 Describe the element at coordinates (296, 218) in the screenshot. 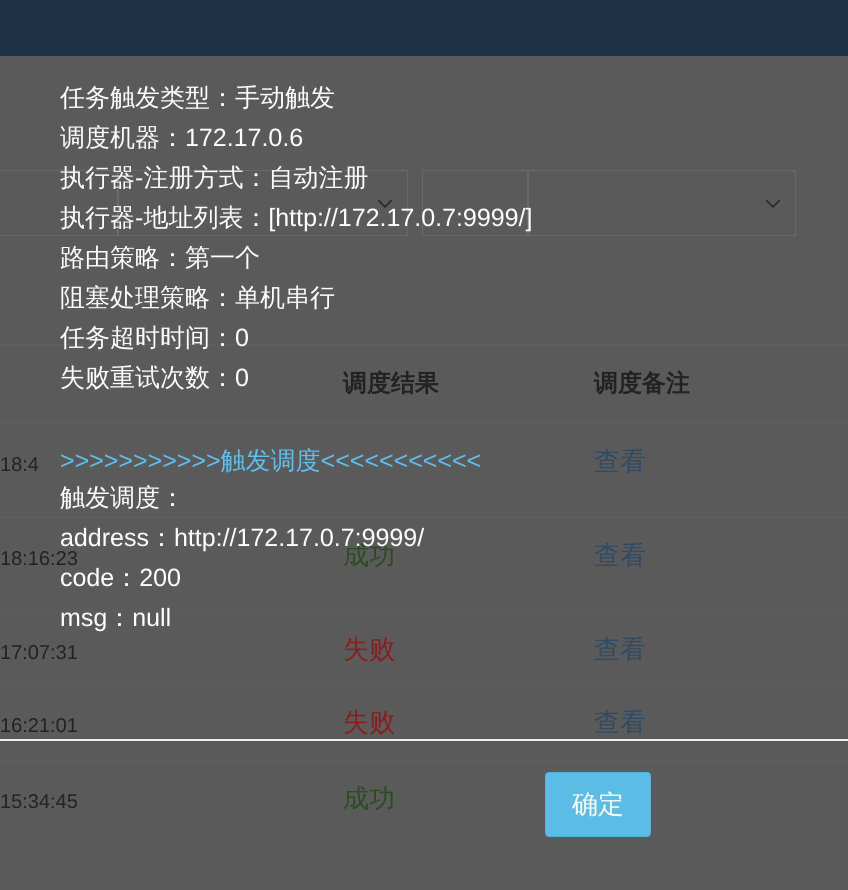

I see `log-line: 执行器-地址列表：[http://172.17.0.7:9999/]` at that location.